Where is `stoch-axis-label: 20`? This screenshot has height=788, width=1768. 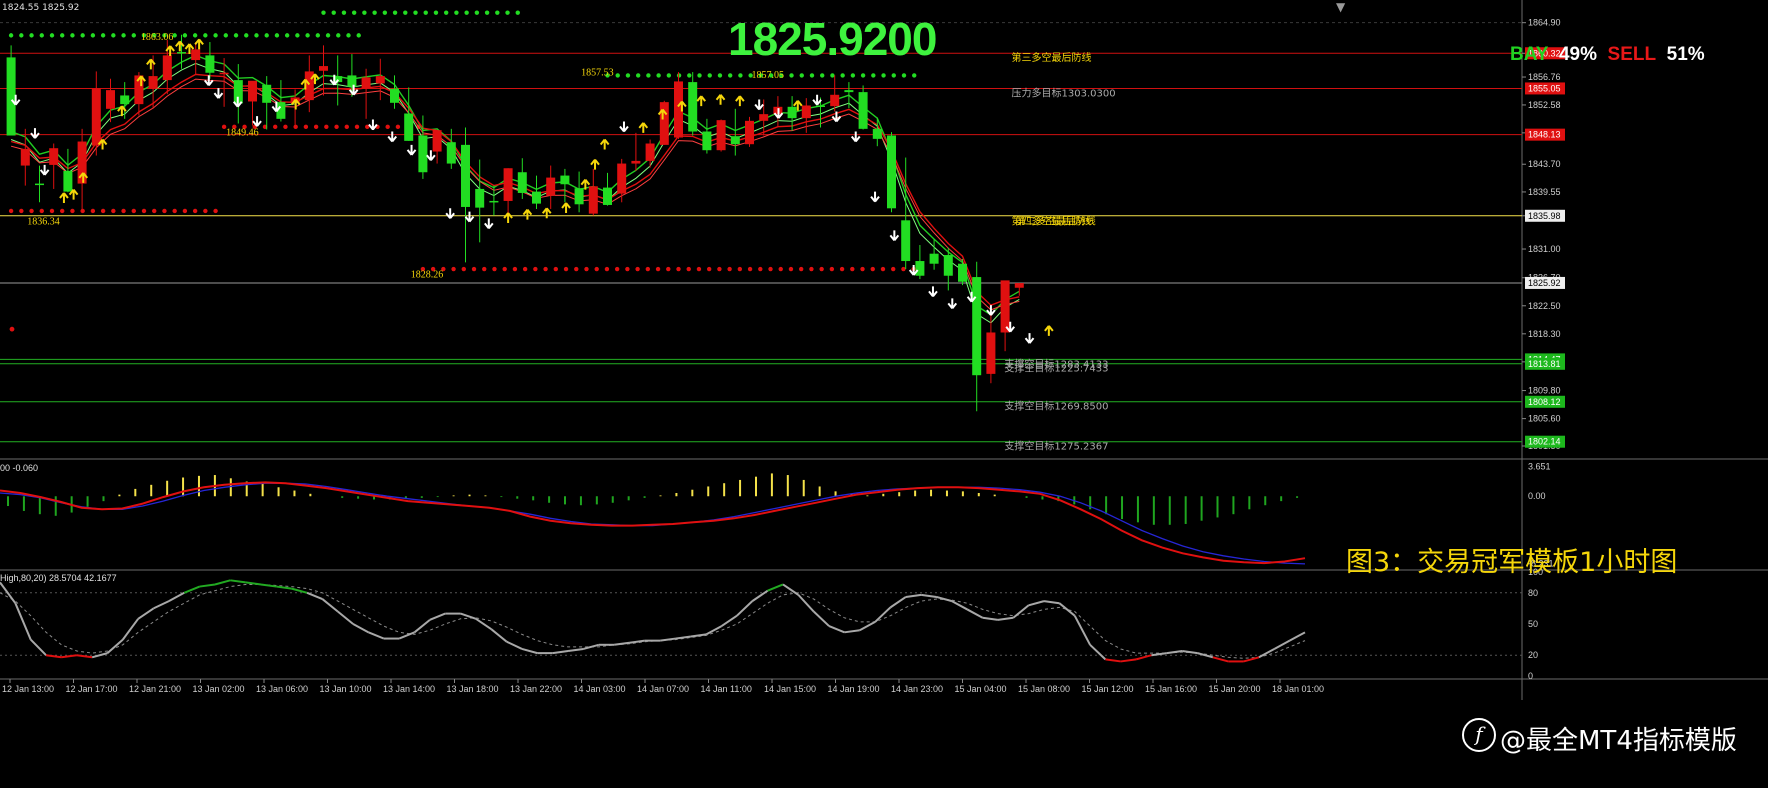 stoch-axis-label: 20 is located at coordinates (1533, 655).